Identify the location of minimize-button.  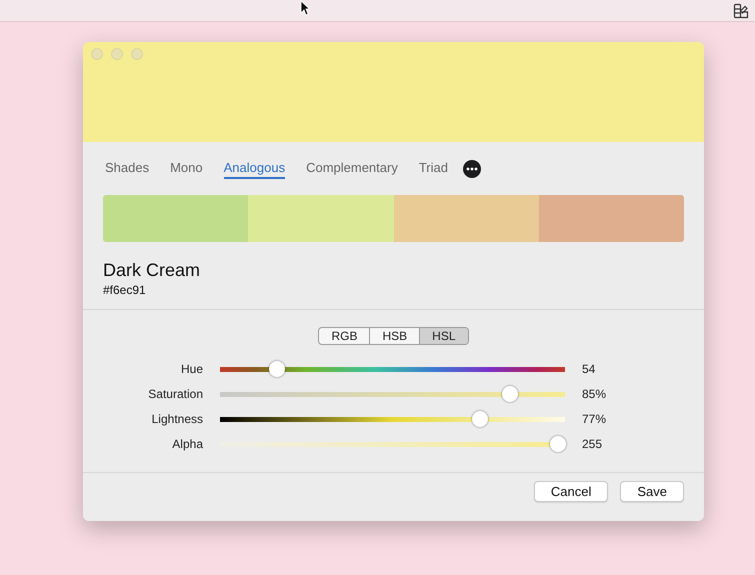
(117, 54).